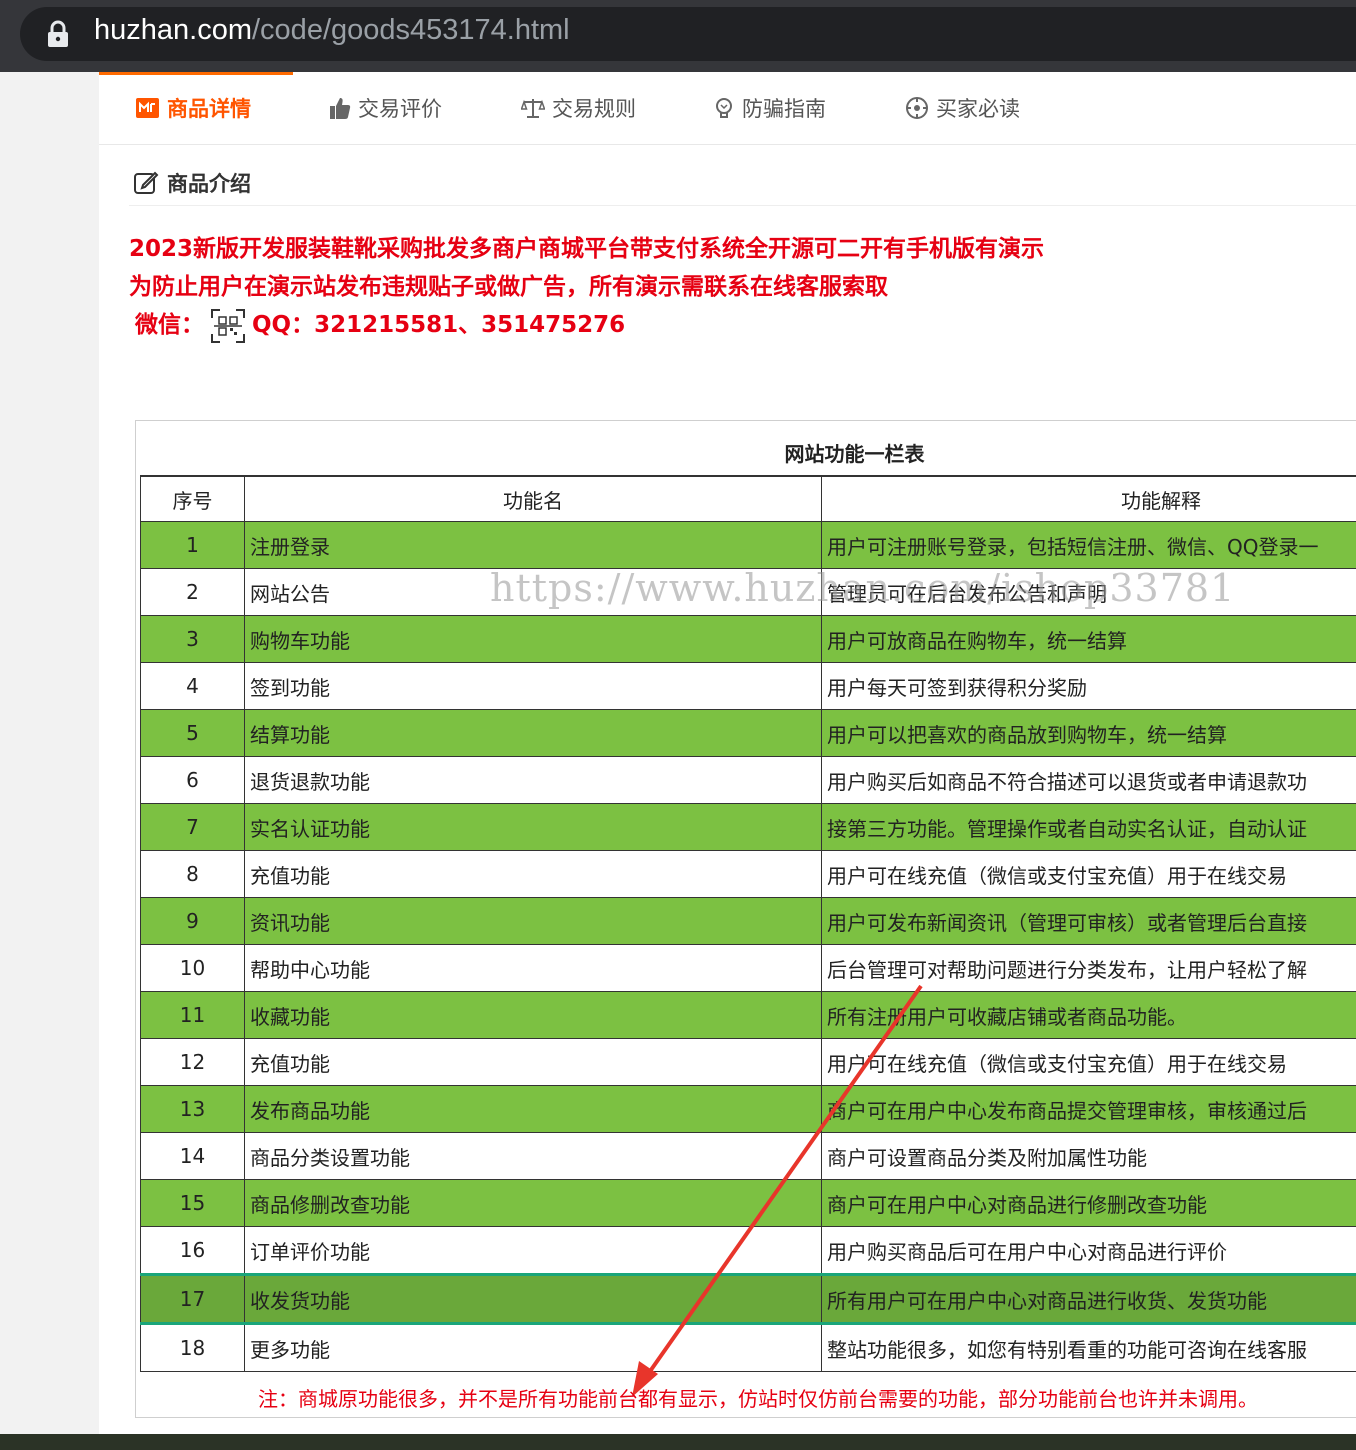  What do you see at coordinates (742, 205) in the screenshot?
I see `divider` at bounding box center [742, 205].